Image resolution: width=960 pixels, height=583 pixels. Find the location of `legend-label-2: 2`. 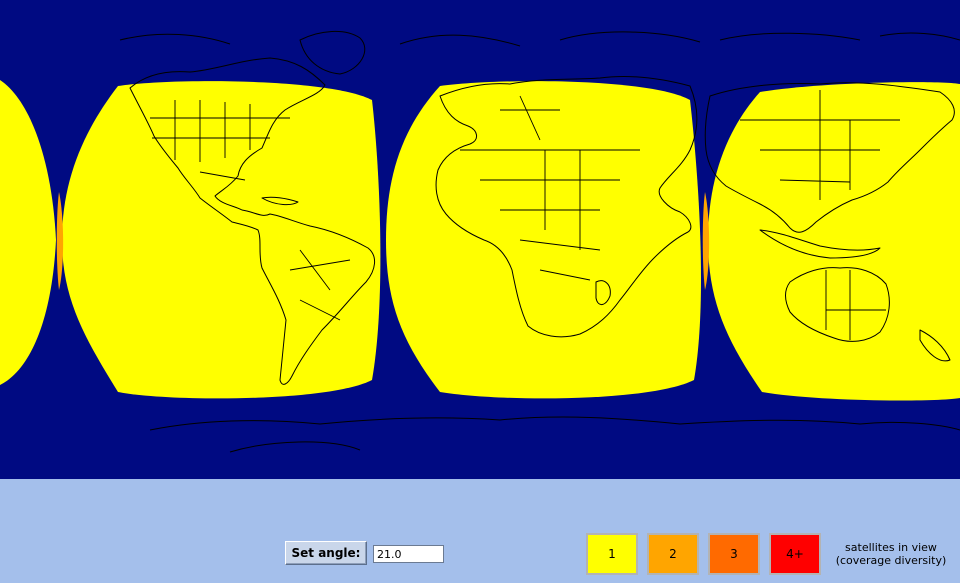

legend-label-2: 2 is located at coordinates (673, 554).